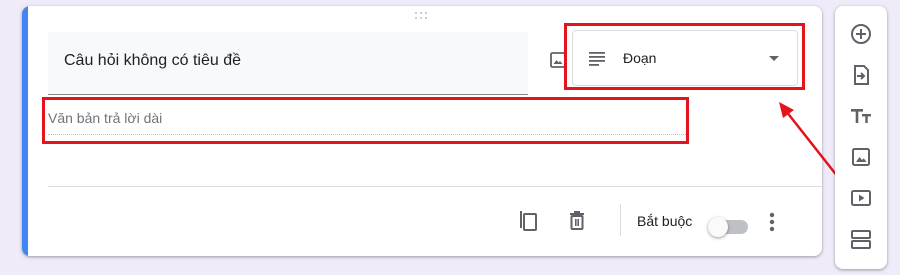 The height and width of the screenshot is (275, 900). What do you see at coordinates (528, 221) in the screenshot?
I see `copy-icon` at bounding box center [528, 221].